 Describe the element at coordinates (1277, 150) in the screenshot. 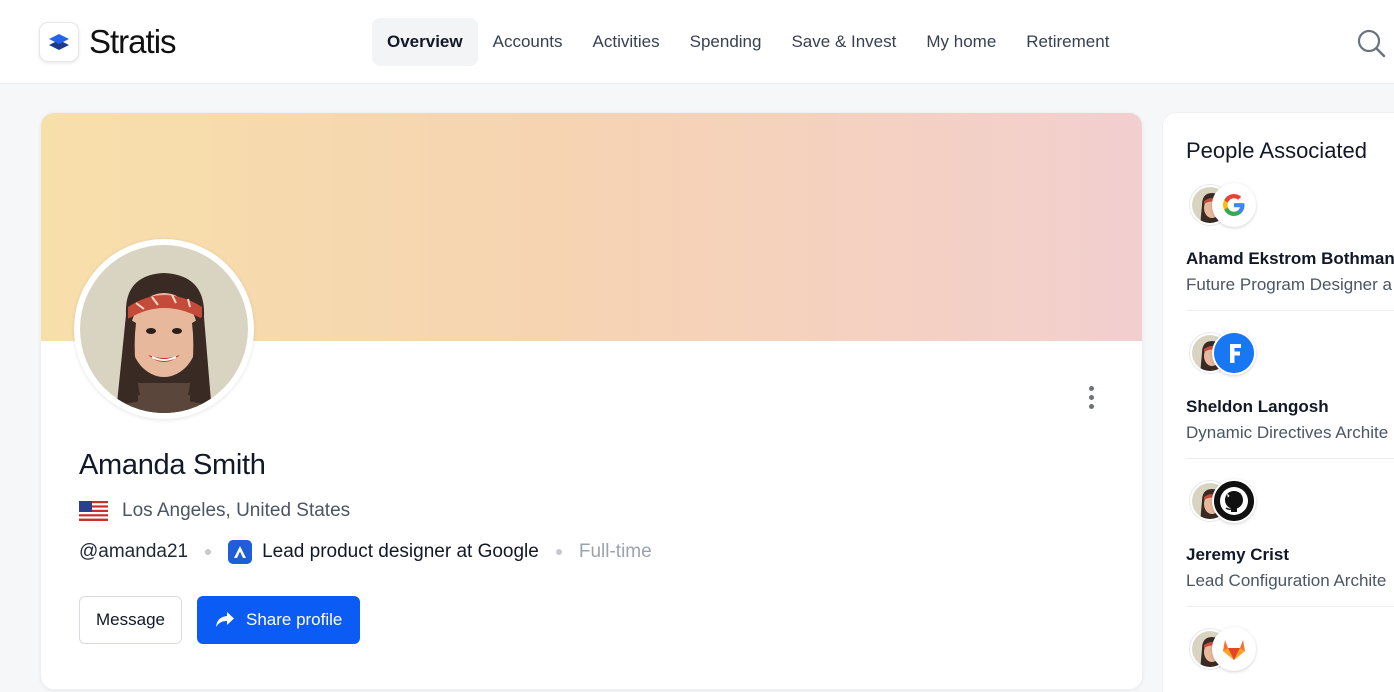

I see `people-panel-title: People Associated` at that location.